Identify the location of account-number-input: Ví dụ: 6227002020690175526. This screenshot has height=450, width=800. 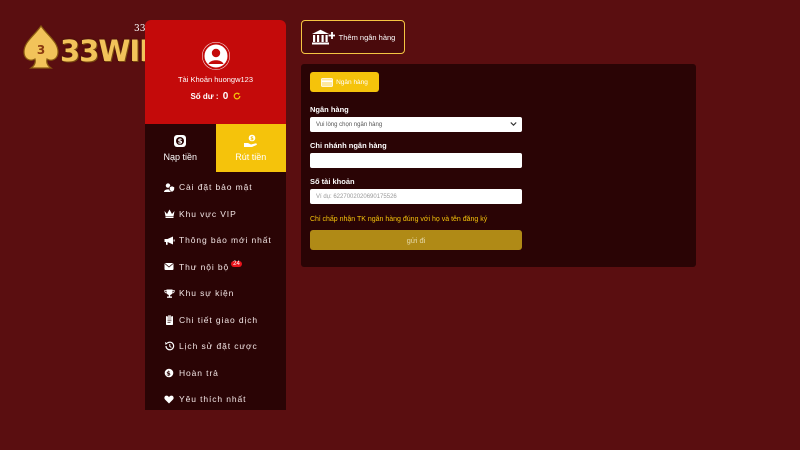
(416, 196).